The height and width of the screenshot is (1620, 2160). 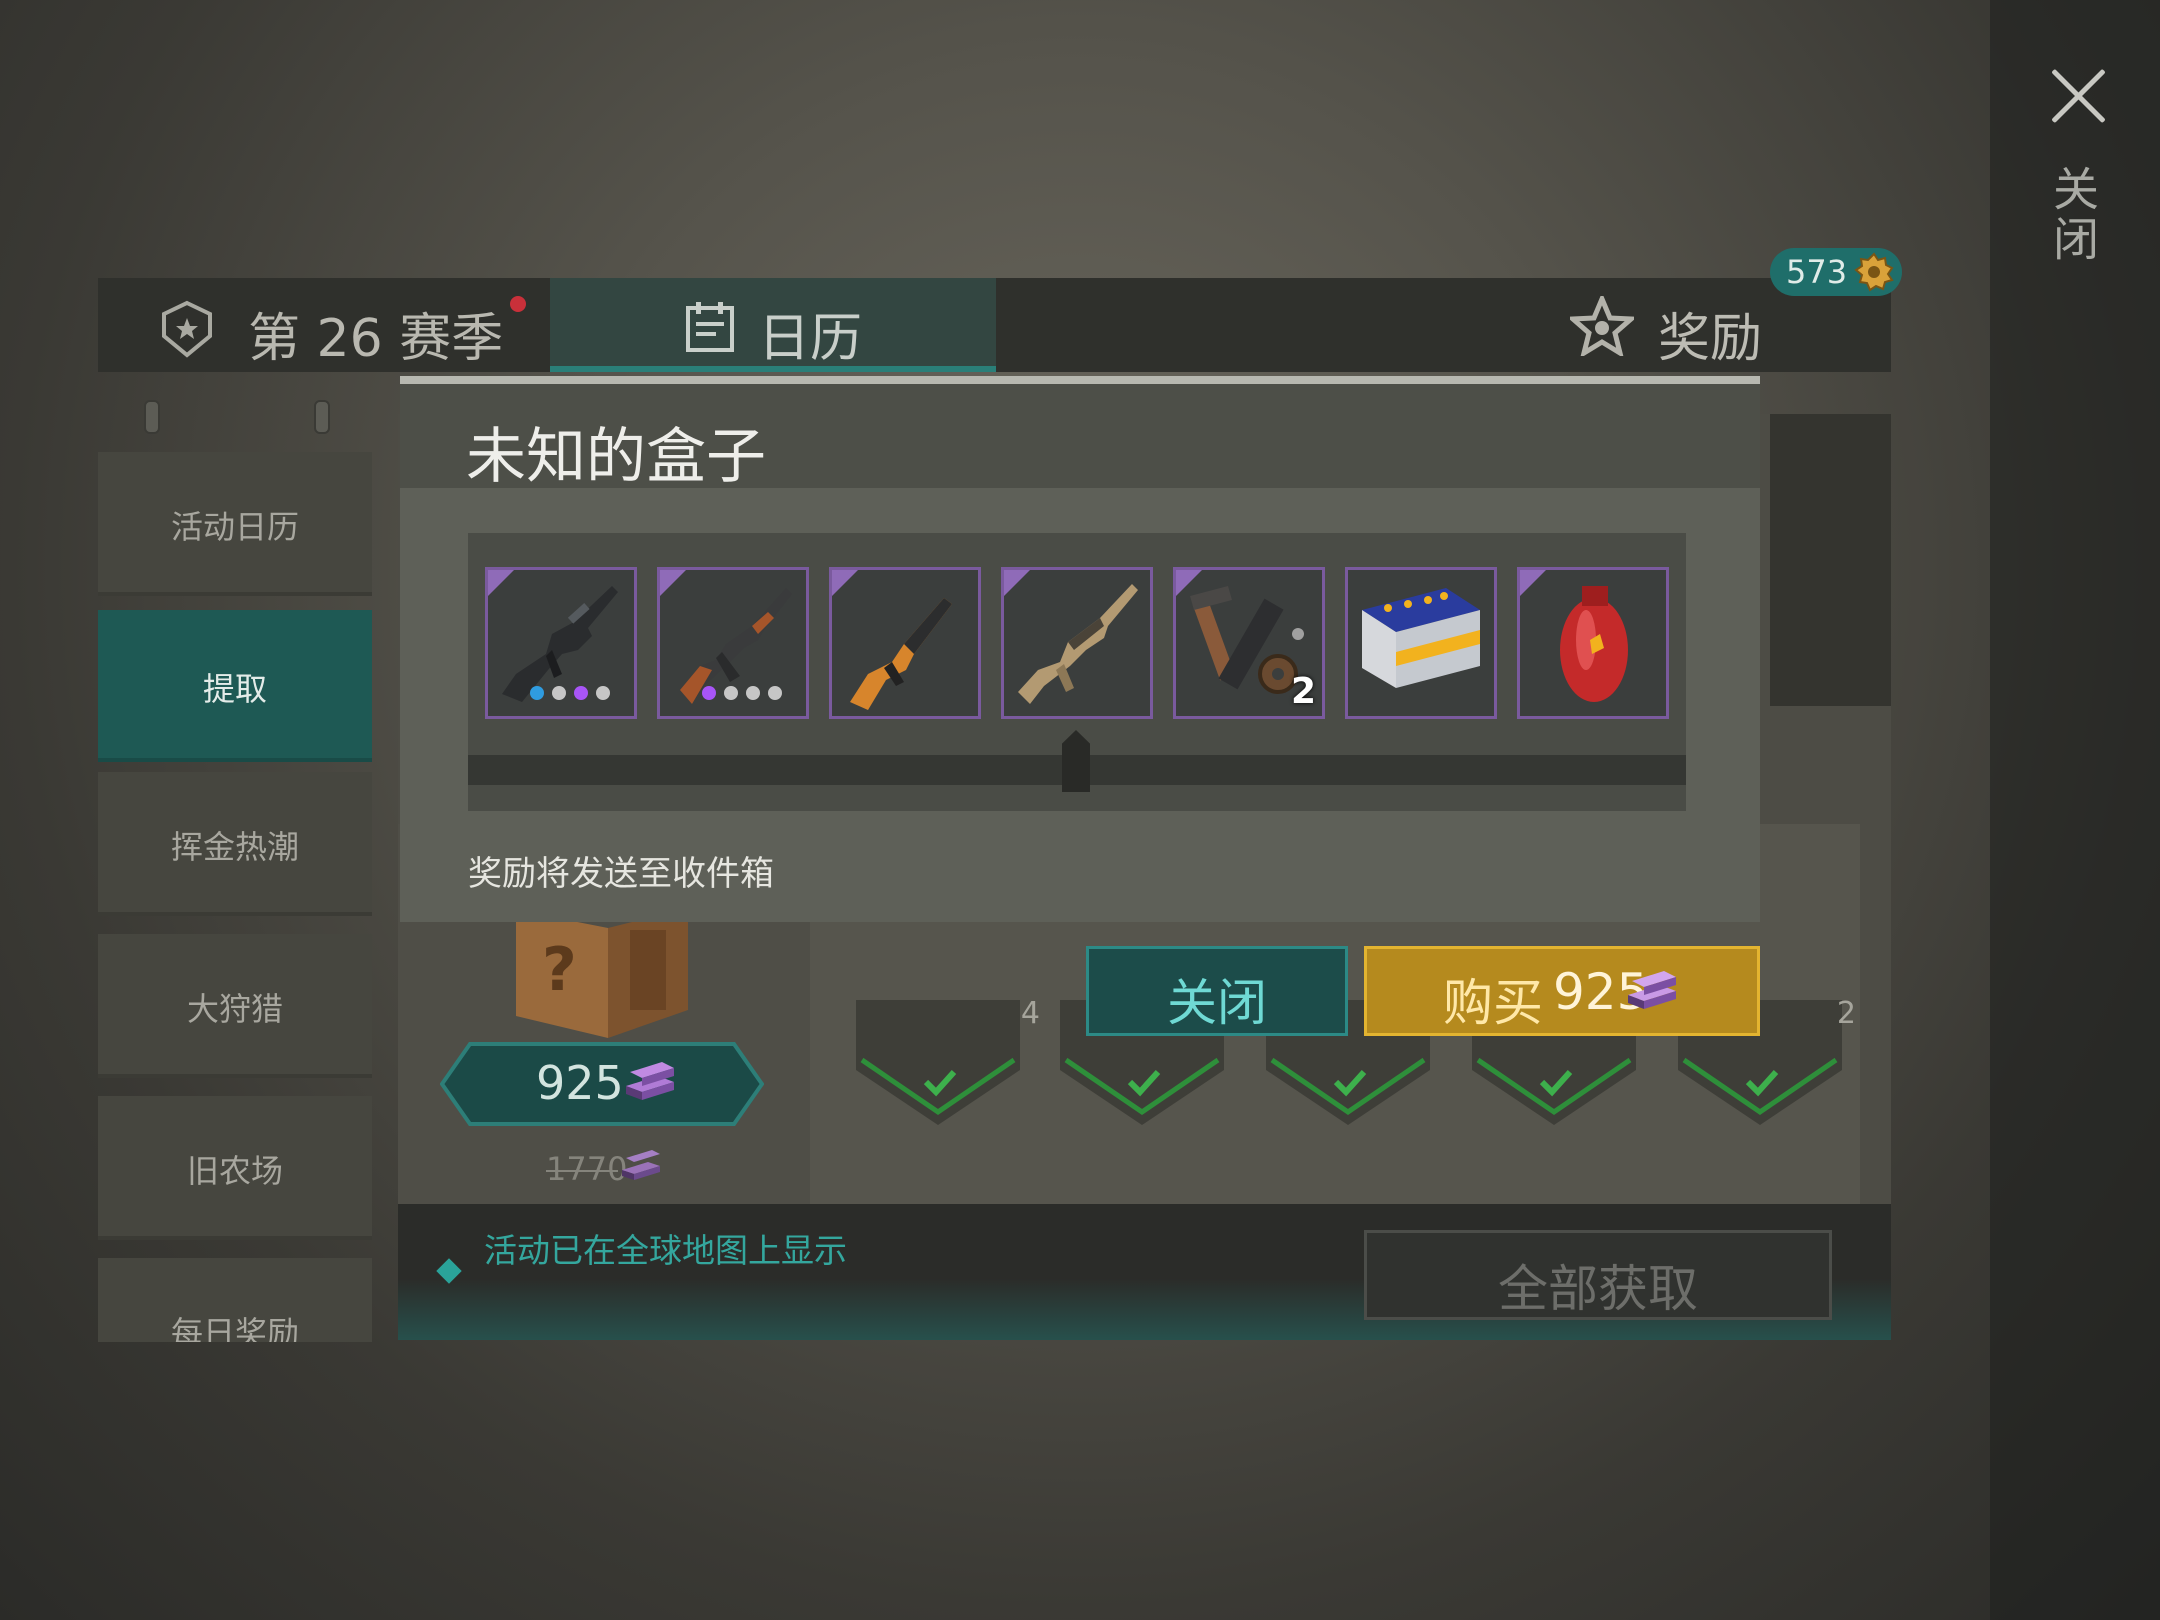 What do you see at coordinates (710, 327) in the screenshot?
I see `calendar-icon` at bounding box center [710, 327].